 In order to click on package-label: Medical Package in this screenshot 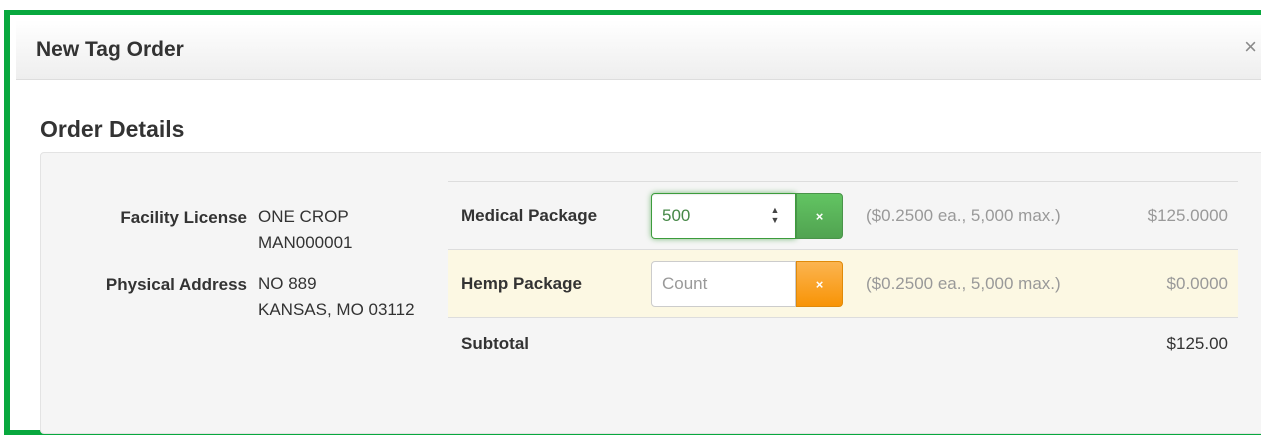, I will do `click(529, 215)`.